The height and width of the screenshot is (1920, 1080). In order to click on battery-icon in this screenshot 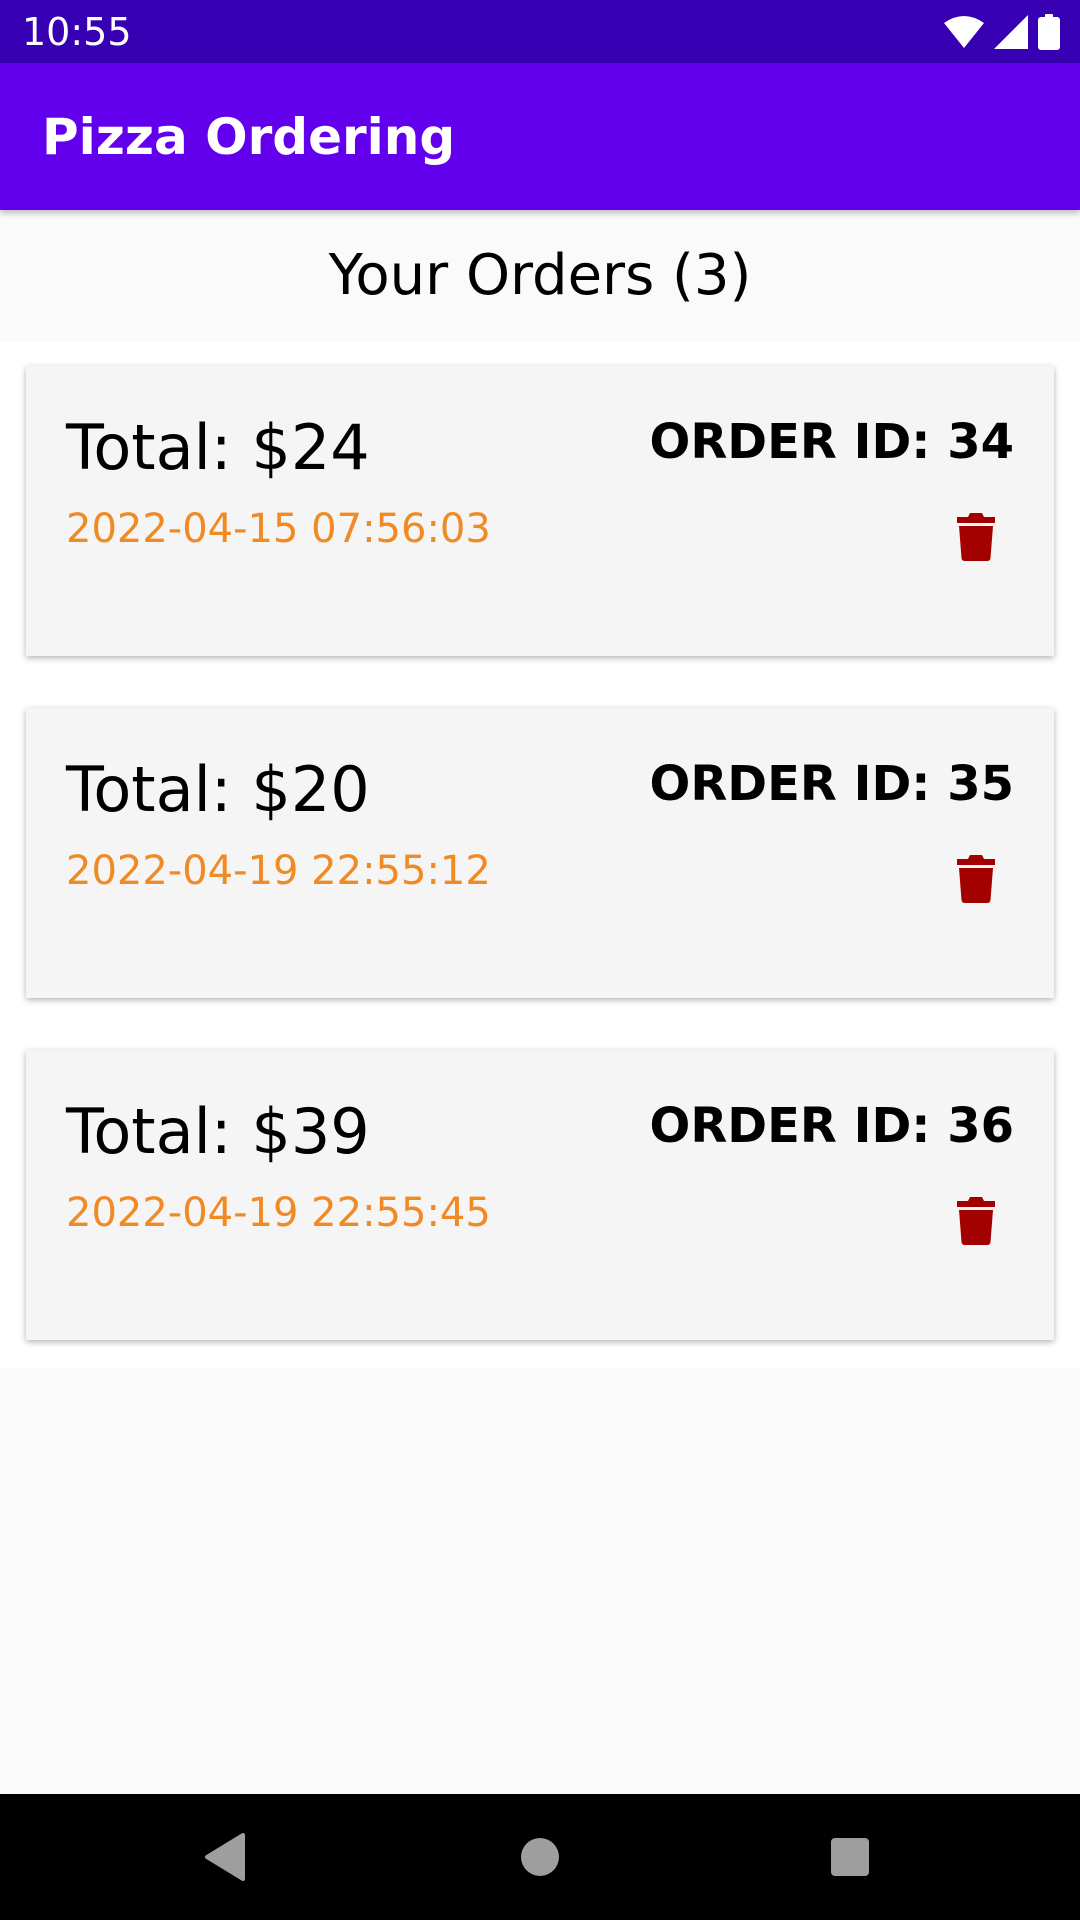, I will do `click(1049, 32)`.